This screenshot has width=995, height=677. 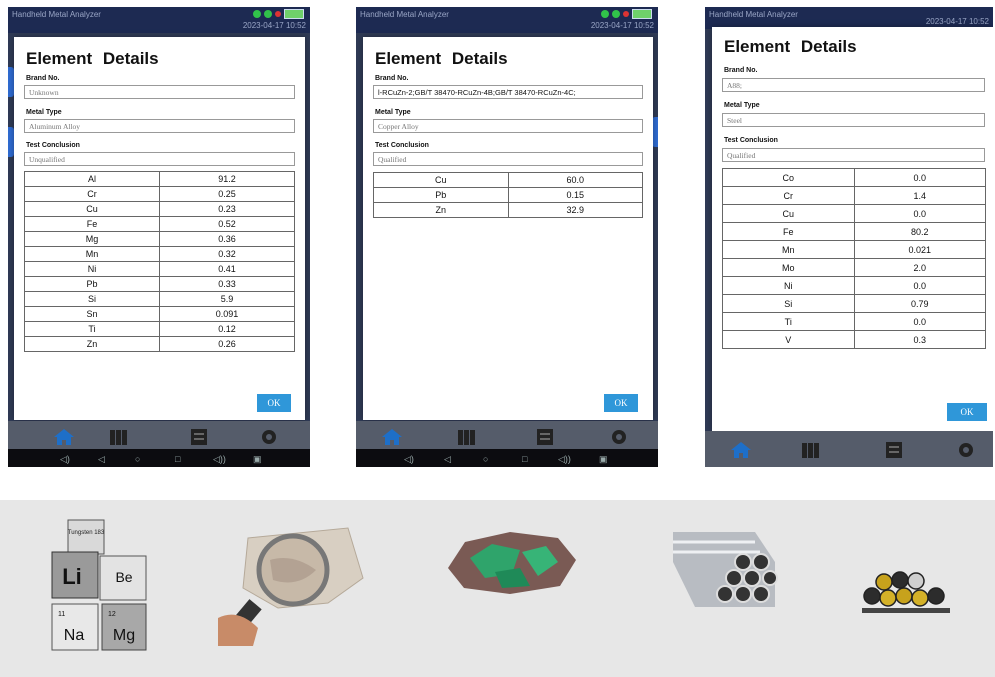 What do you see at coordinates (123, 577) in the screenshot?
I see `be-label: Be` at bounding box center [123, 577].